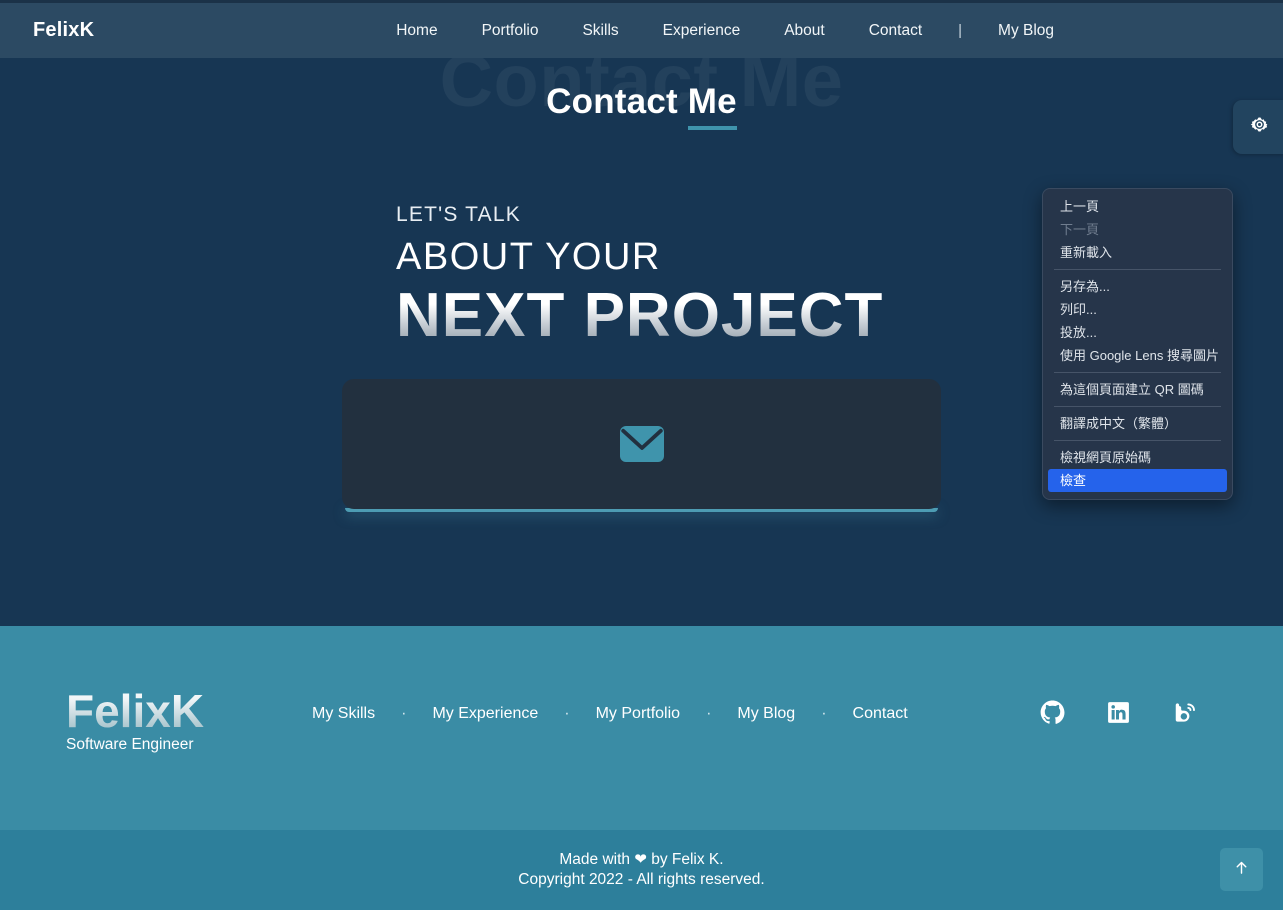  Describe the element at coordinates (1137, 457) in the screenshot. I see `context-menu-item-view-source: 檢視網頁原始碼` at that location.